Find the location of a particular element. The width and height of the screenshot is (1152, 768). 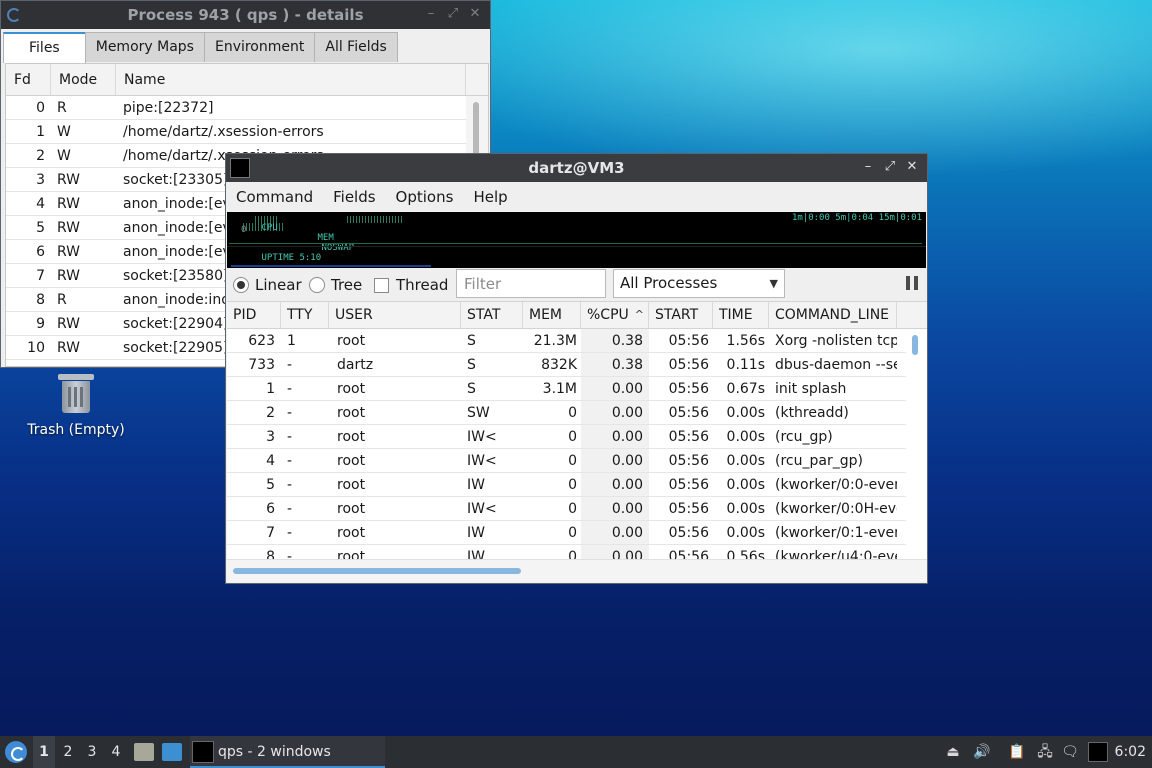

tab-files: Files is located at coordinates (44, 47).